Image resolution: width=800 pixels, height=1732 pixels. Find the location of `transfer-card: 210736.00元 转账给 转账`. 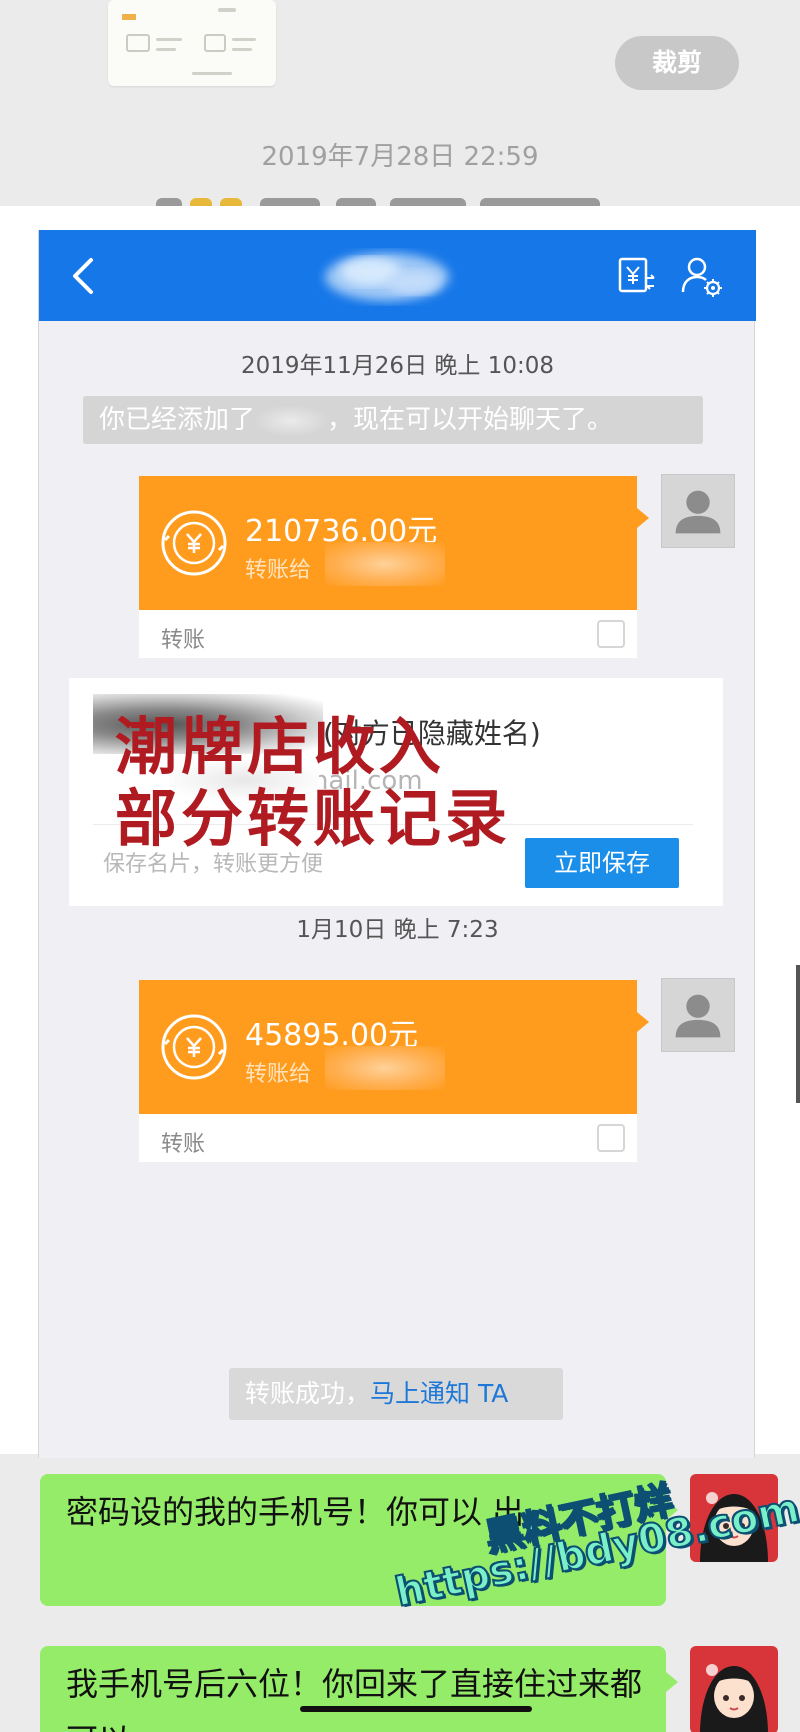

transfer-card: 210736.00元 转账给 转账 is located at coordinates (394, 567).